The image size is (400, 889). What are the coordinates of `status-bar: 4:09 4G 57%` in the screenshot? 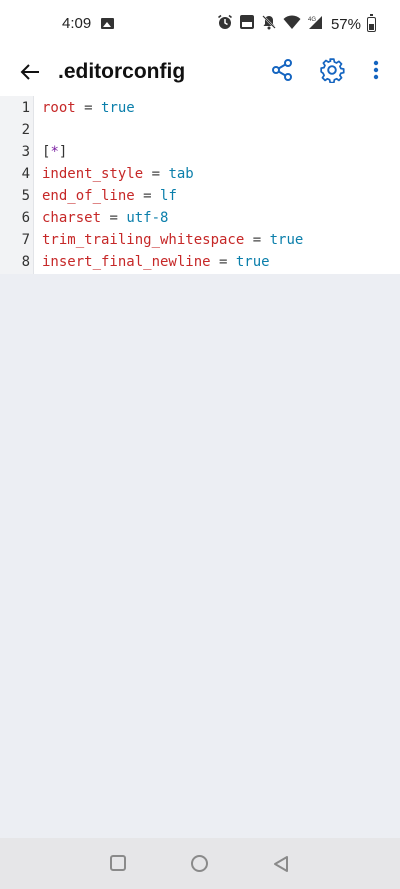 It's located at (200, 24).